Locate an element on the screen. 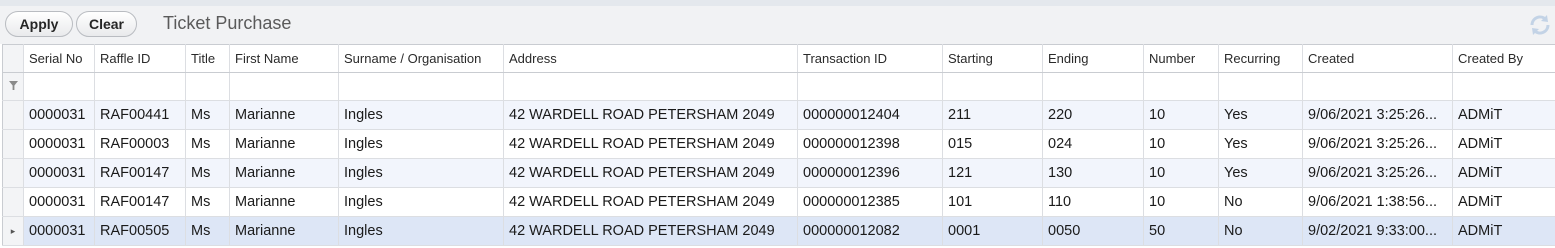 The height and width of the screenshot is (248, 1555). column-header: Recurring is located at coordinates (1260, 58).